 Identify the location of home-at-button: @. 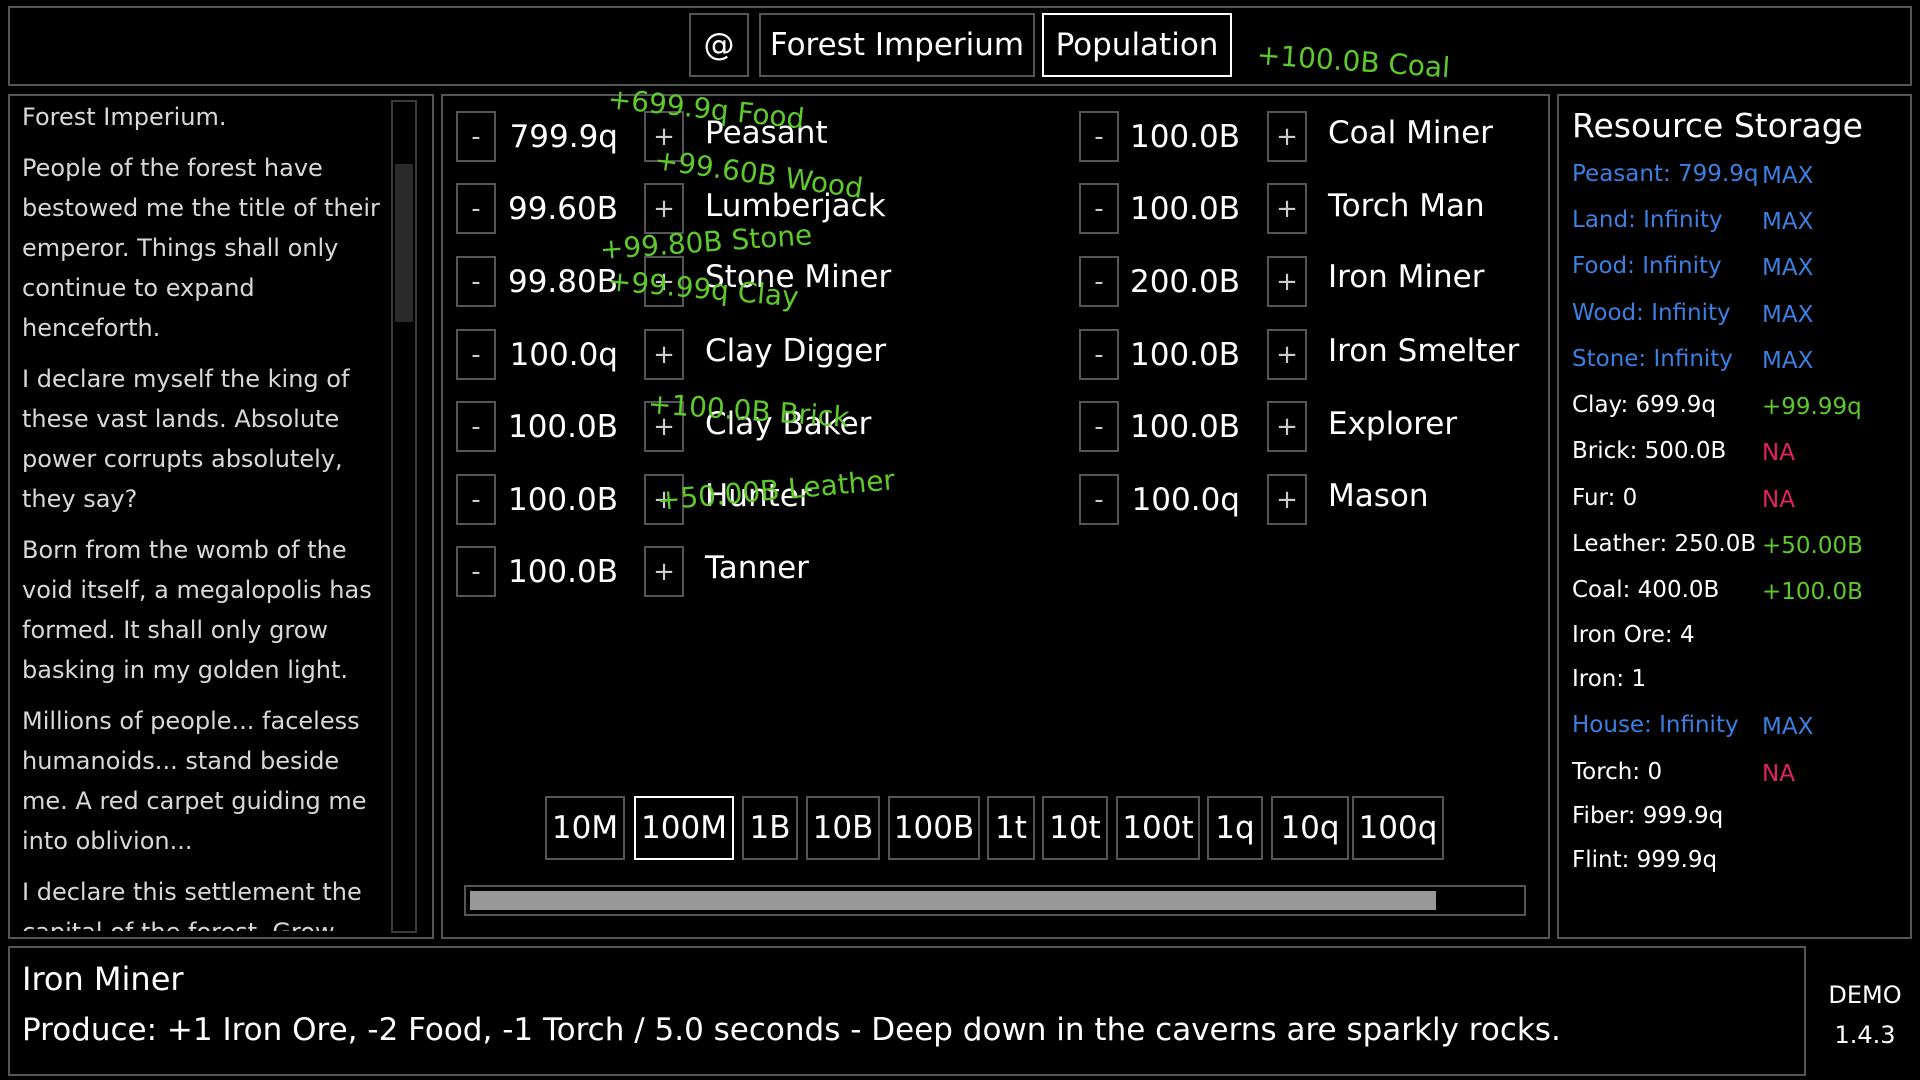
(719, 45).